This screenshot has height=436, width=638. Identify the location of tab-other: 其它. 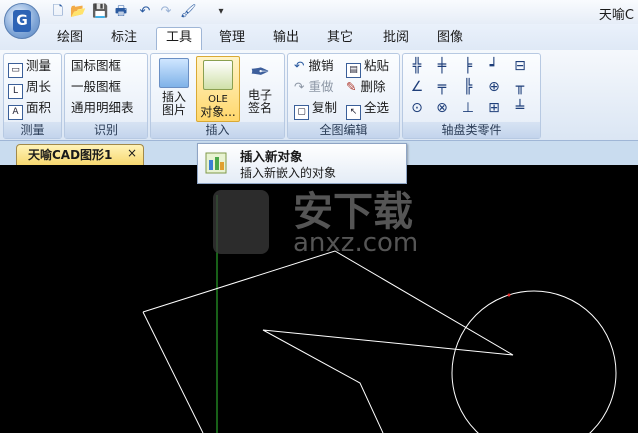
(340, 38).